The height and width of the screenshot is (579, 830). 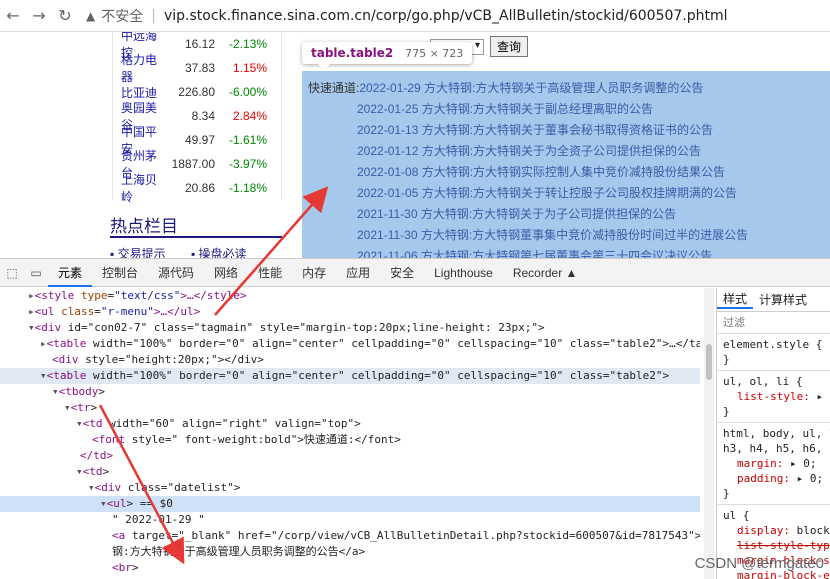 I want to click on news-link: 2022-01-12 方大特钢:方大特钢关于为全资子公司提供担保的公告, so click(x=529, y=151).